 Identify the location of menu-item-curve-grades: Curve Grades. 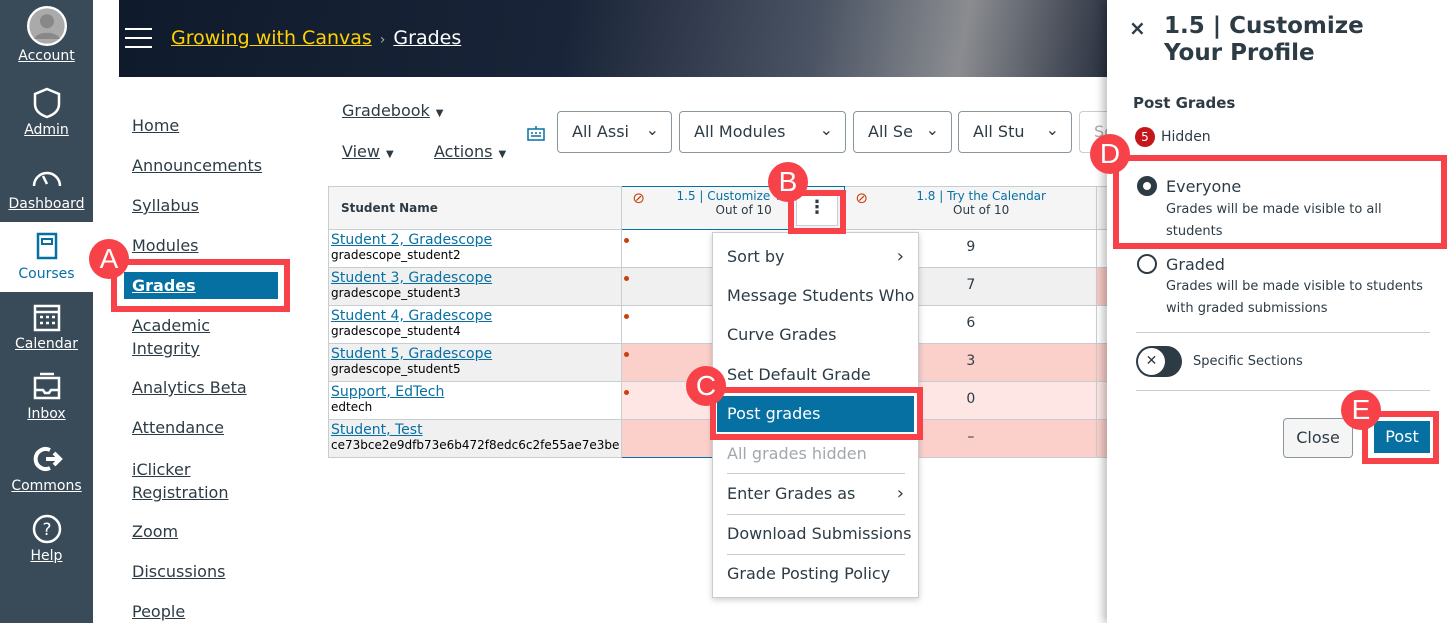
(815, 335).